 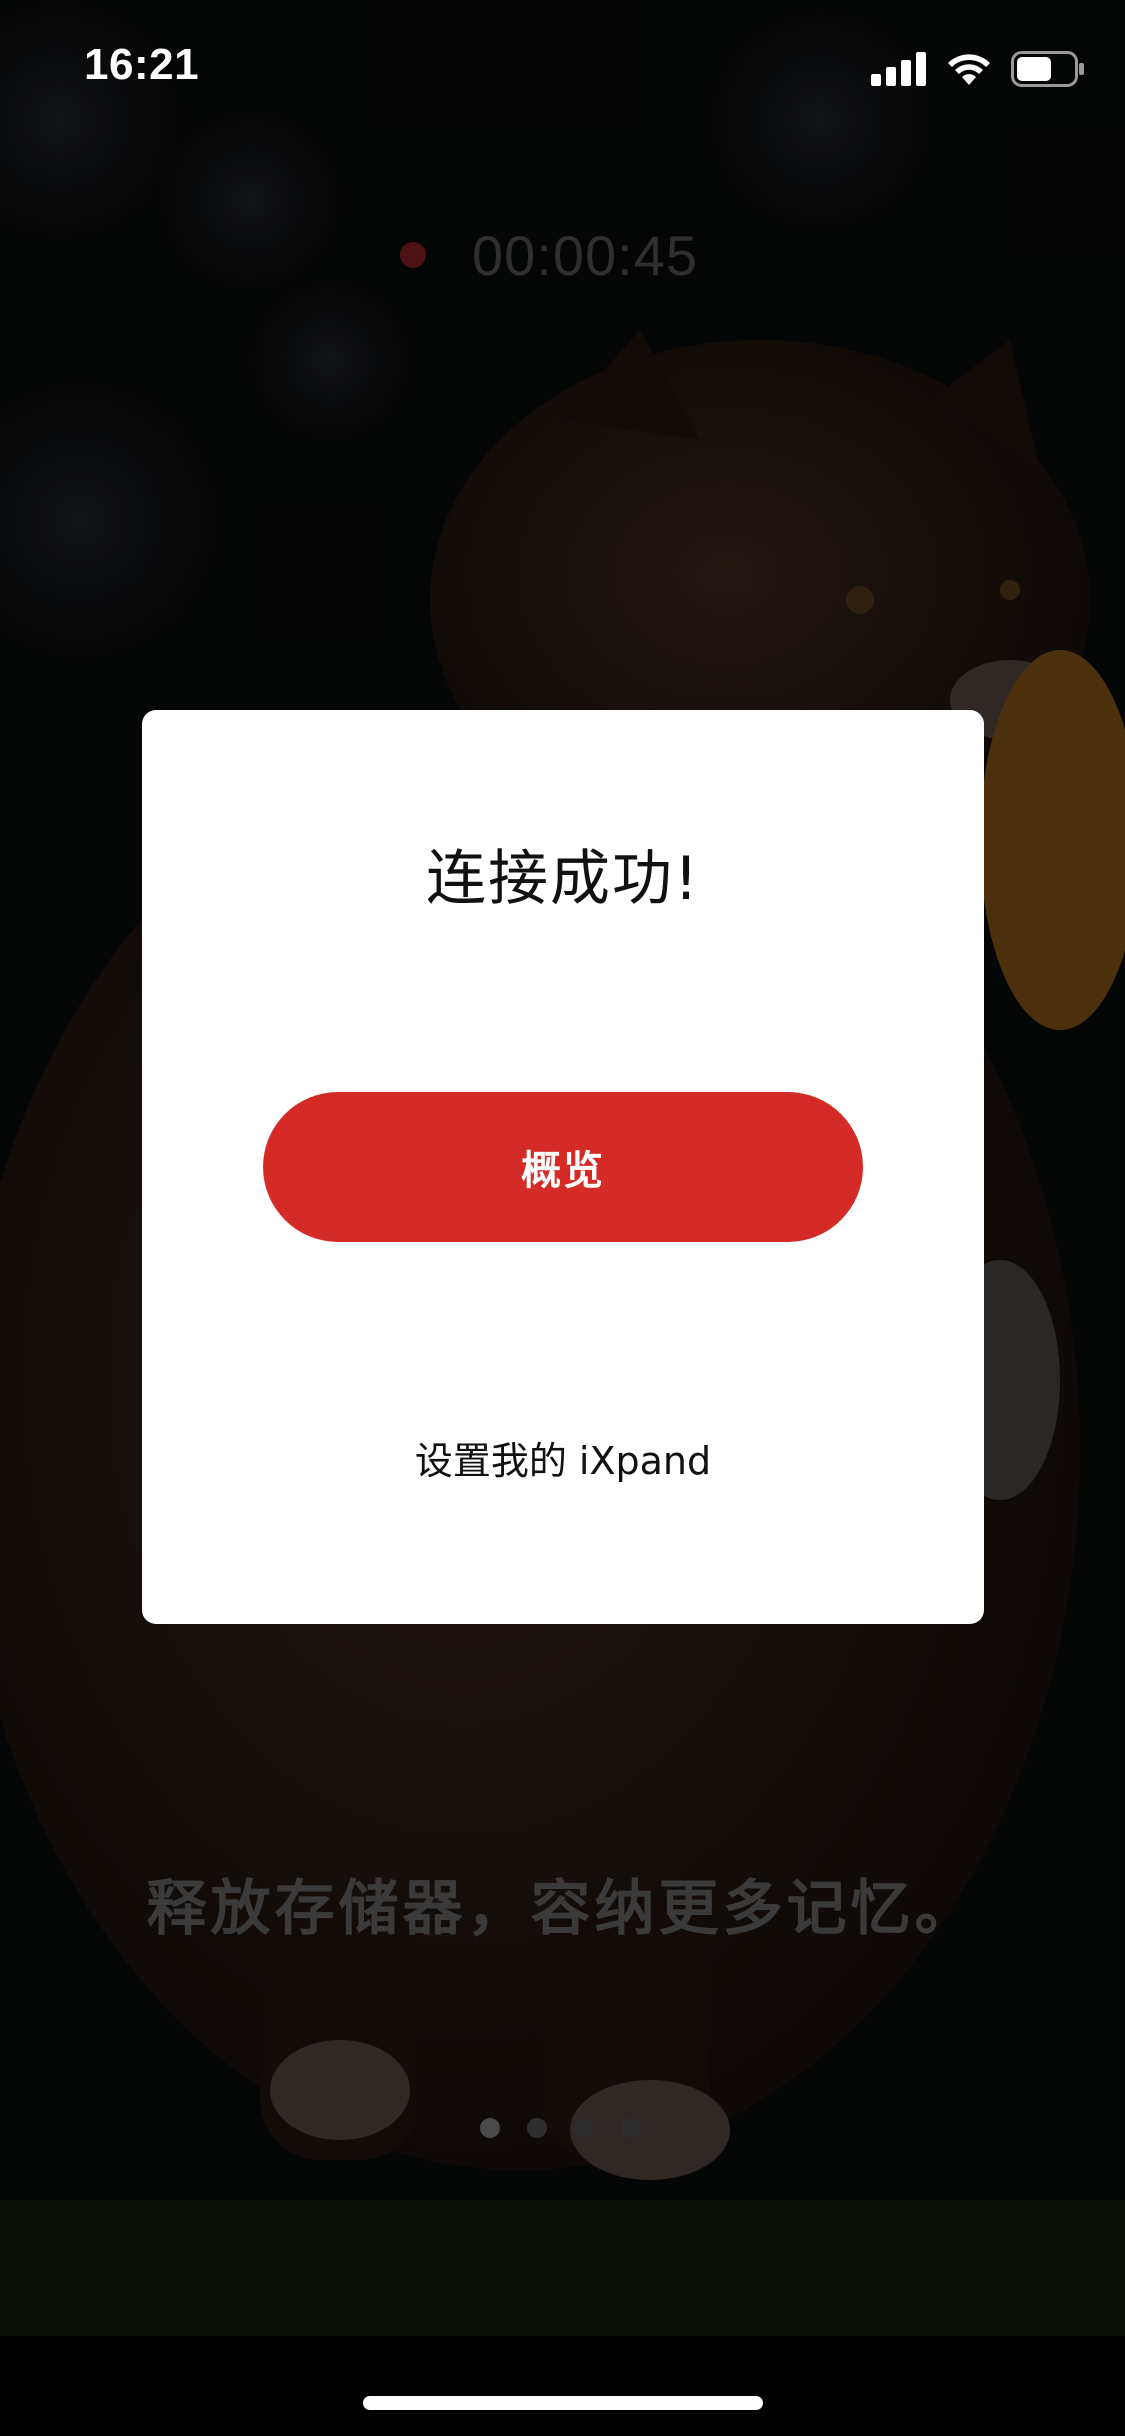 I want to click on status-icons, so click(x=978, y=69).